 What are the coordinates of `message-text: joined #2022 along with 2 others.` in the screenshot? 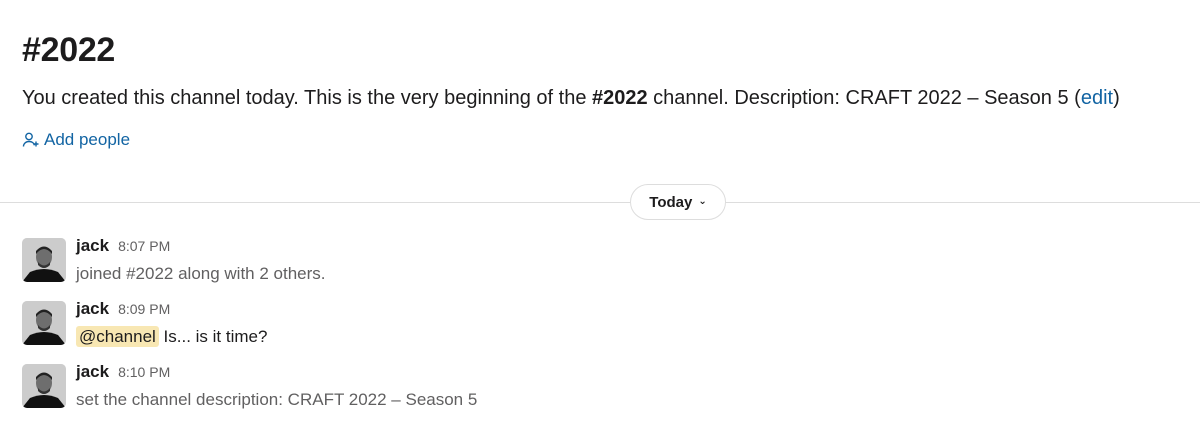 It's located at (201, 273).